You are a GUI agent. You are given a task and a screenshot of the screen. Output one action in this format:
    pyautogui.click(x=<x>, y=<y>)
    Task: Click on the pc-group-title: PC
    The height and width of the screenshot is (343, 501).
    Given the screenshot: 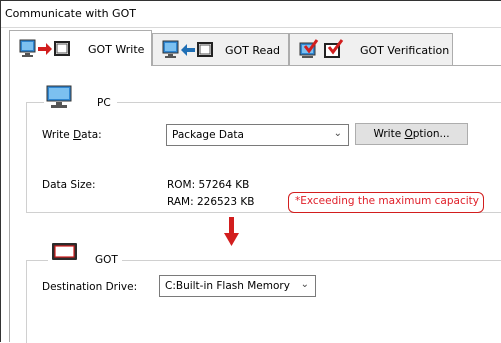 What is the action you would take?
    pyautogui.click(x=104, y=103)
    